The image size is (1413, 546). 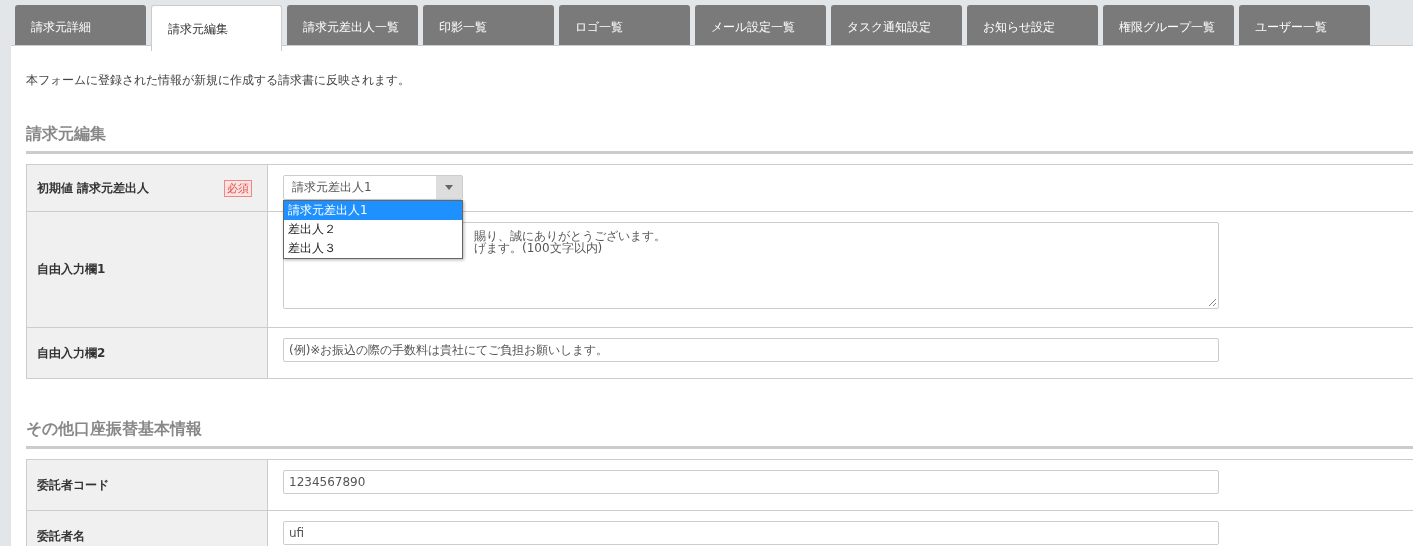 I want to click on input-field: ufi, so click(x=751, y=533).